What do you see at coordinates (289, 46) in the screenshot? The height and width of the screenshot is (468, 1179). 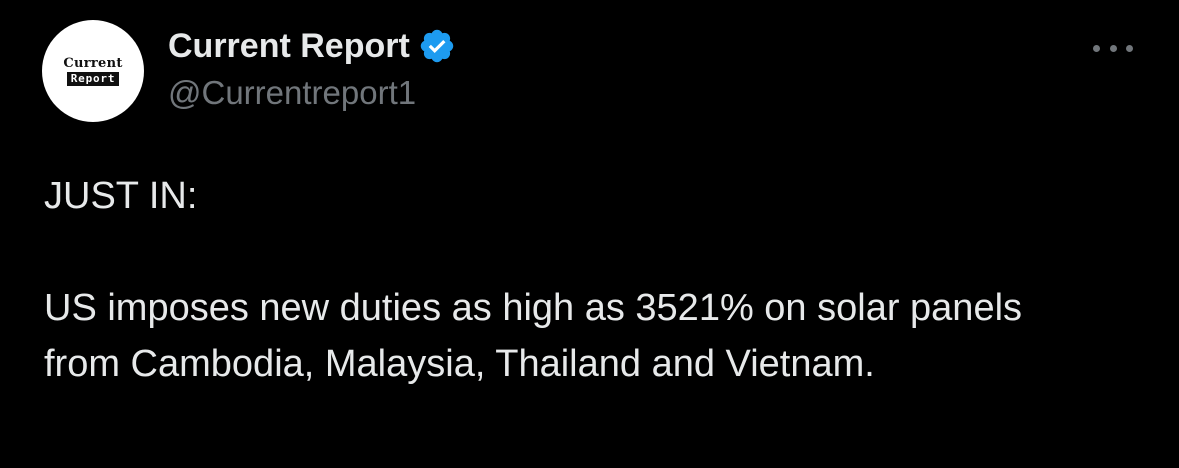 I see `author-display-name: Current Report` at bounding box center [289, 46].